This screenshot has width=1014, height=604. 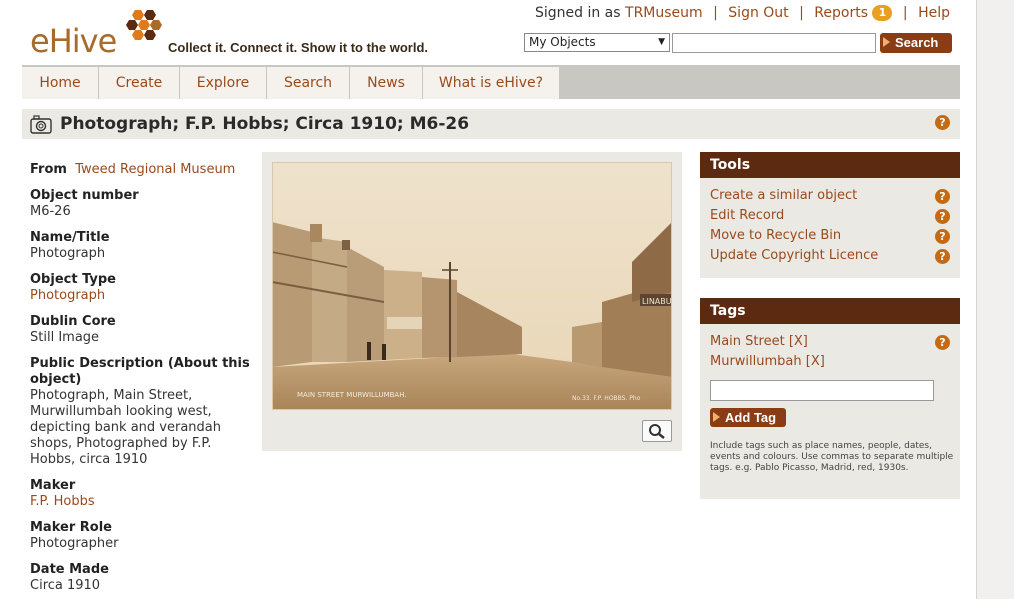 I want to click on zoom-button, so click(x=657, y=431).